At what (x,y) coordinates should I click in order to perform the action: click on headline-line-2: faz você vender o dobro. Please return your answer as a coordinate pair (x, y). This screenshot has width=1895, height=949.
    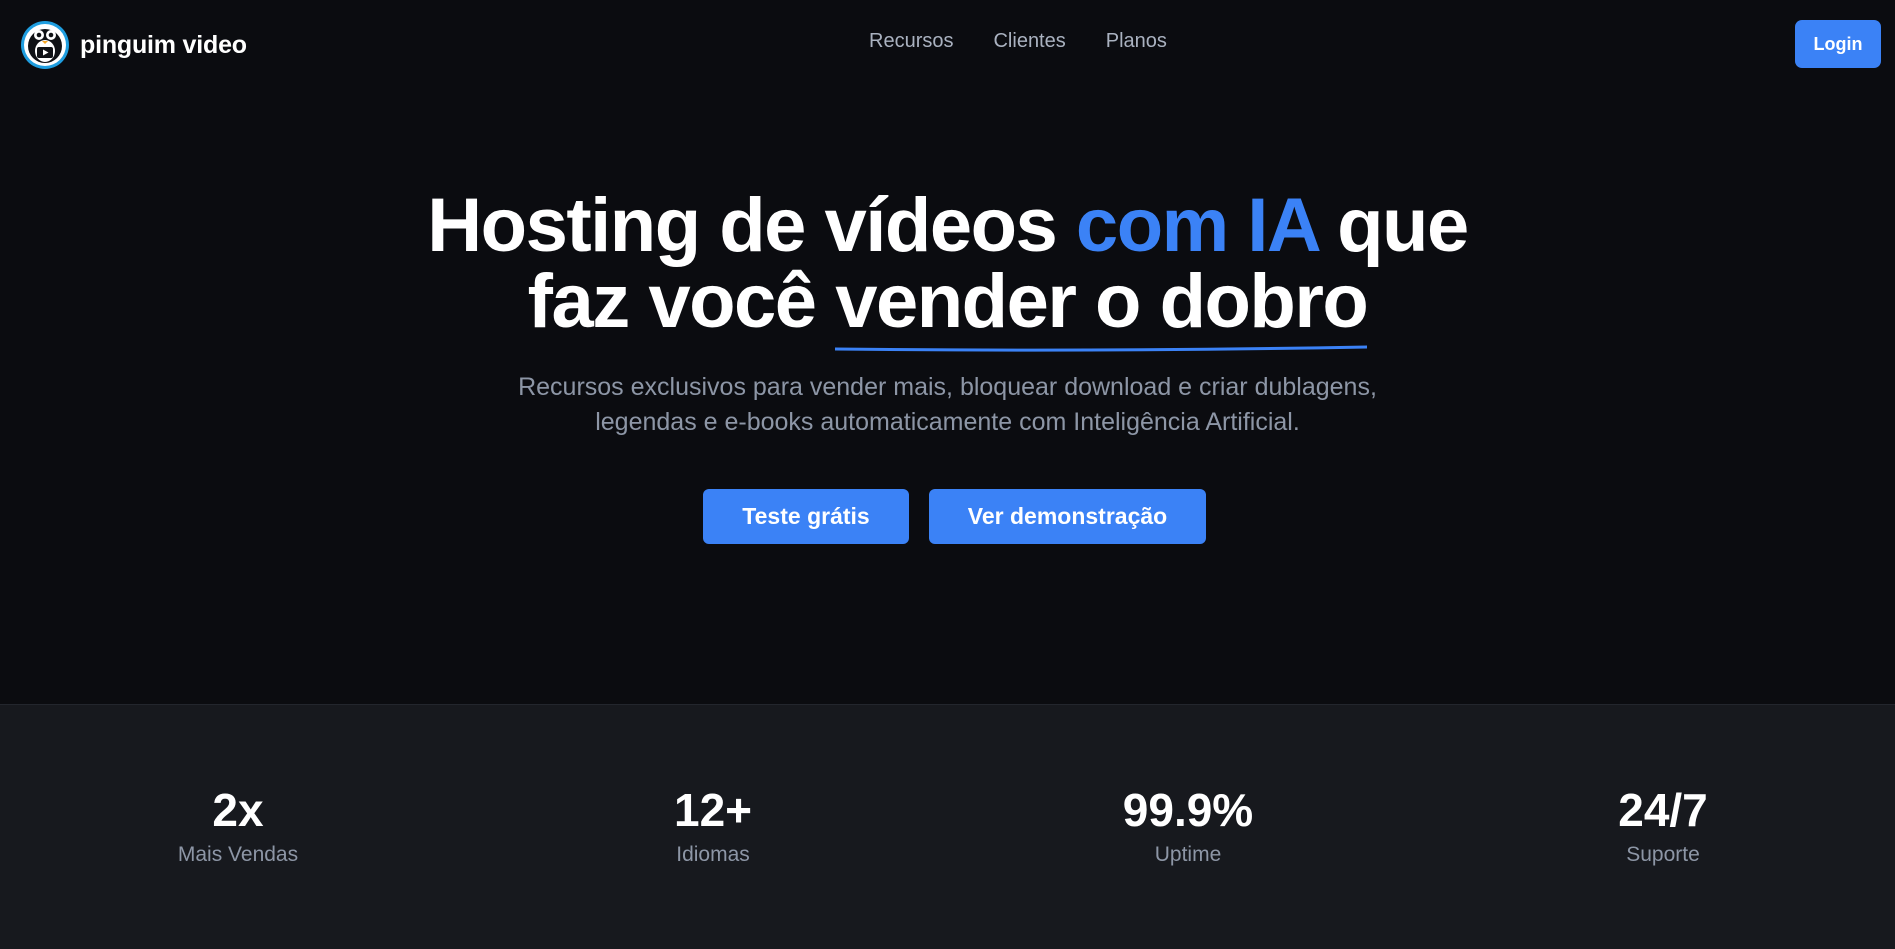
    Looking at the image, I should click on (947, 302).